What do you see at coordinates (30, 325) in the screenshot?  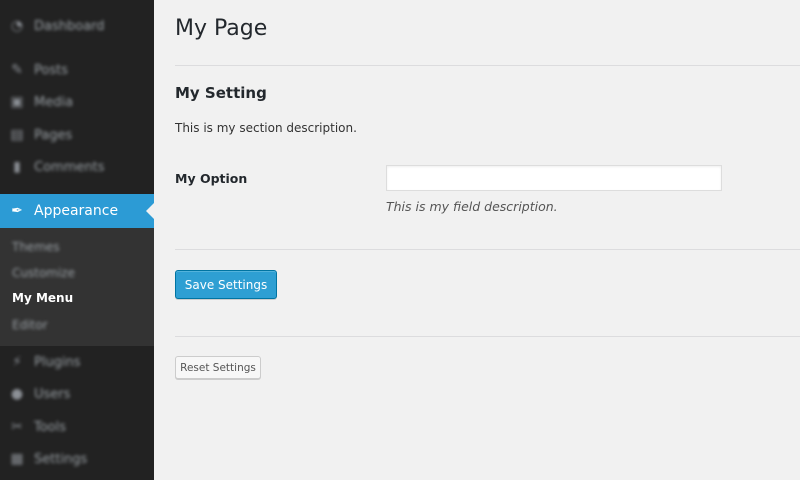 I see `submenu-item-editor: Editor` at bounding box center [30, 325].